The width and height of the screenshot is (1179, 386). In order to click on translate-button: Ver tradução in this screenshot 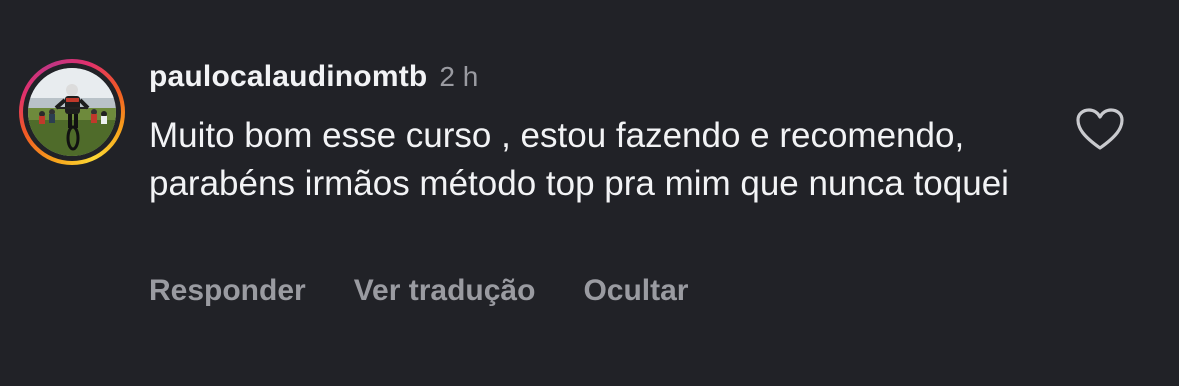, I will do `click(445, 291)`.